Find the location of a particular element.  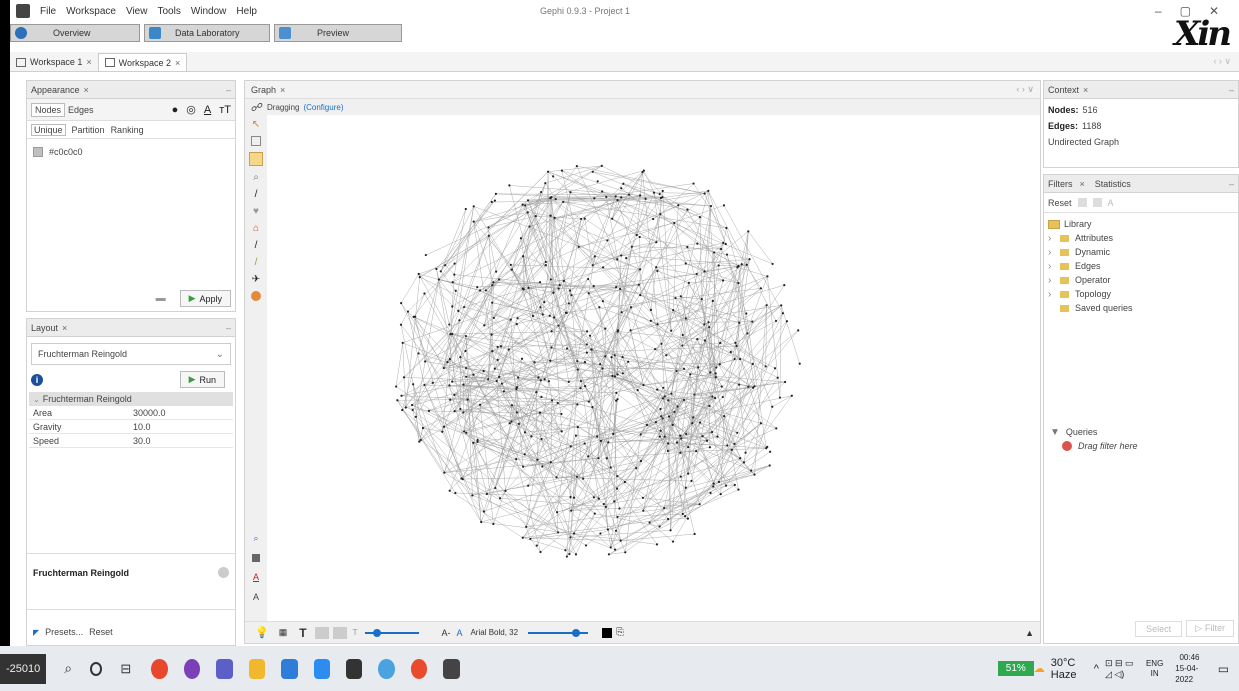

help-icon is located at coordinates (223, 572).